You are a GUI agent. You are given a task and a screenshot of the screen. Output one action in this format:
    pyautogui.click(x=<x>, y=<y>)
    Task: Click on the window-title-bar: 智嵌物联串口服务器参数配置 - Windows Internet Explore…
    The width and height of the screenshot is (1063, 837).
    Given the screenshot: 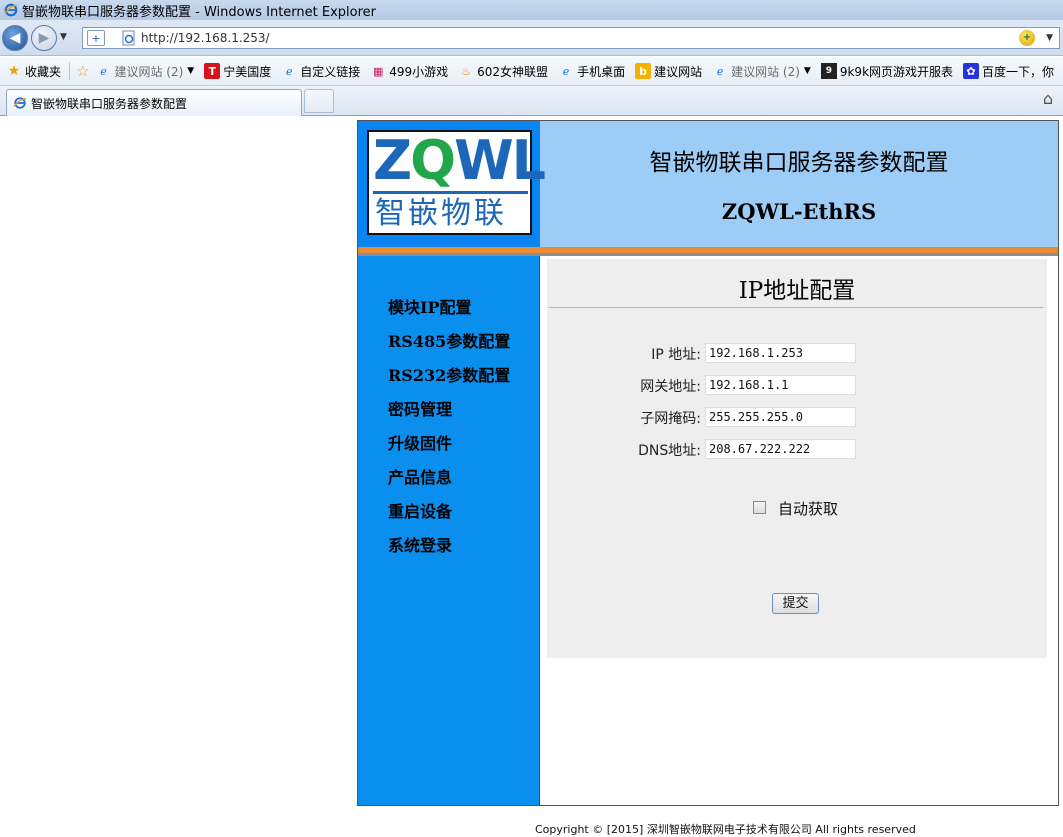 What is the action you would take?
    pyautogui.click(x=531, y=10)
    